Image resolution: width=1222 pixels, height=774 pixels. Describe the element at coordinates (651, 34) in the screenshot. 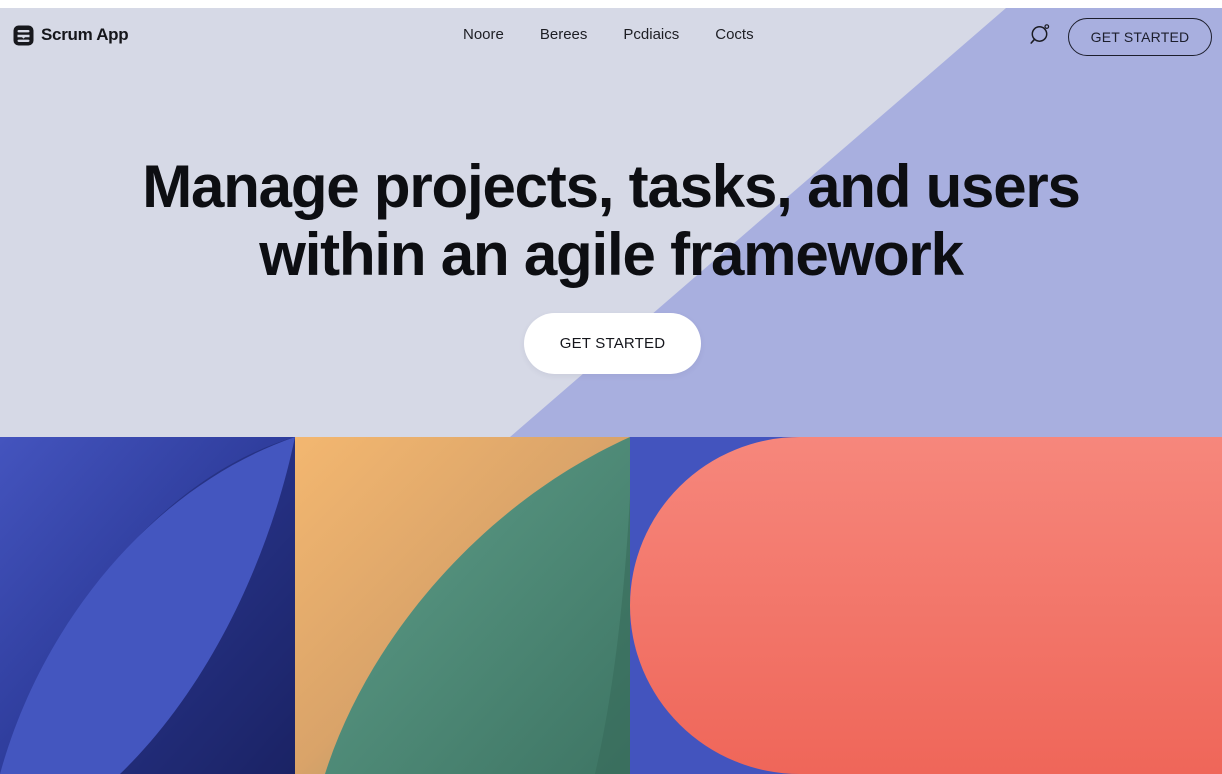

I see `nav-link-3: Pcdiaics` at that location.